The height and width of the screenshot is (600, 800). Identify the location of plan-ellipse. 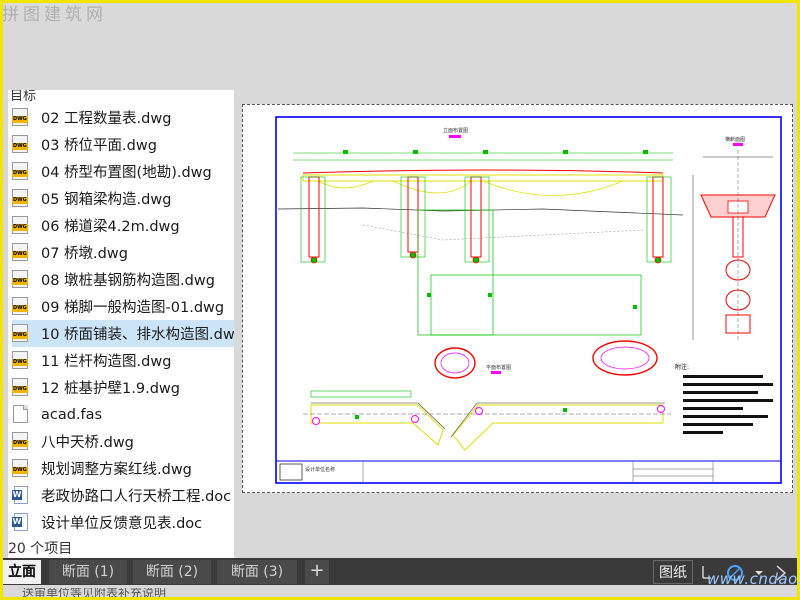
(625, 358).